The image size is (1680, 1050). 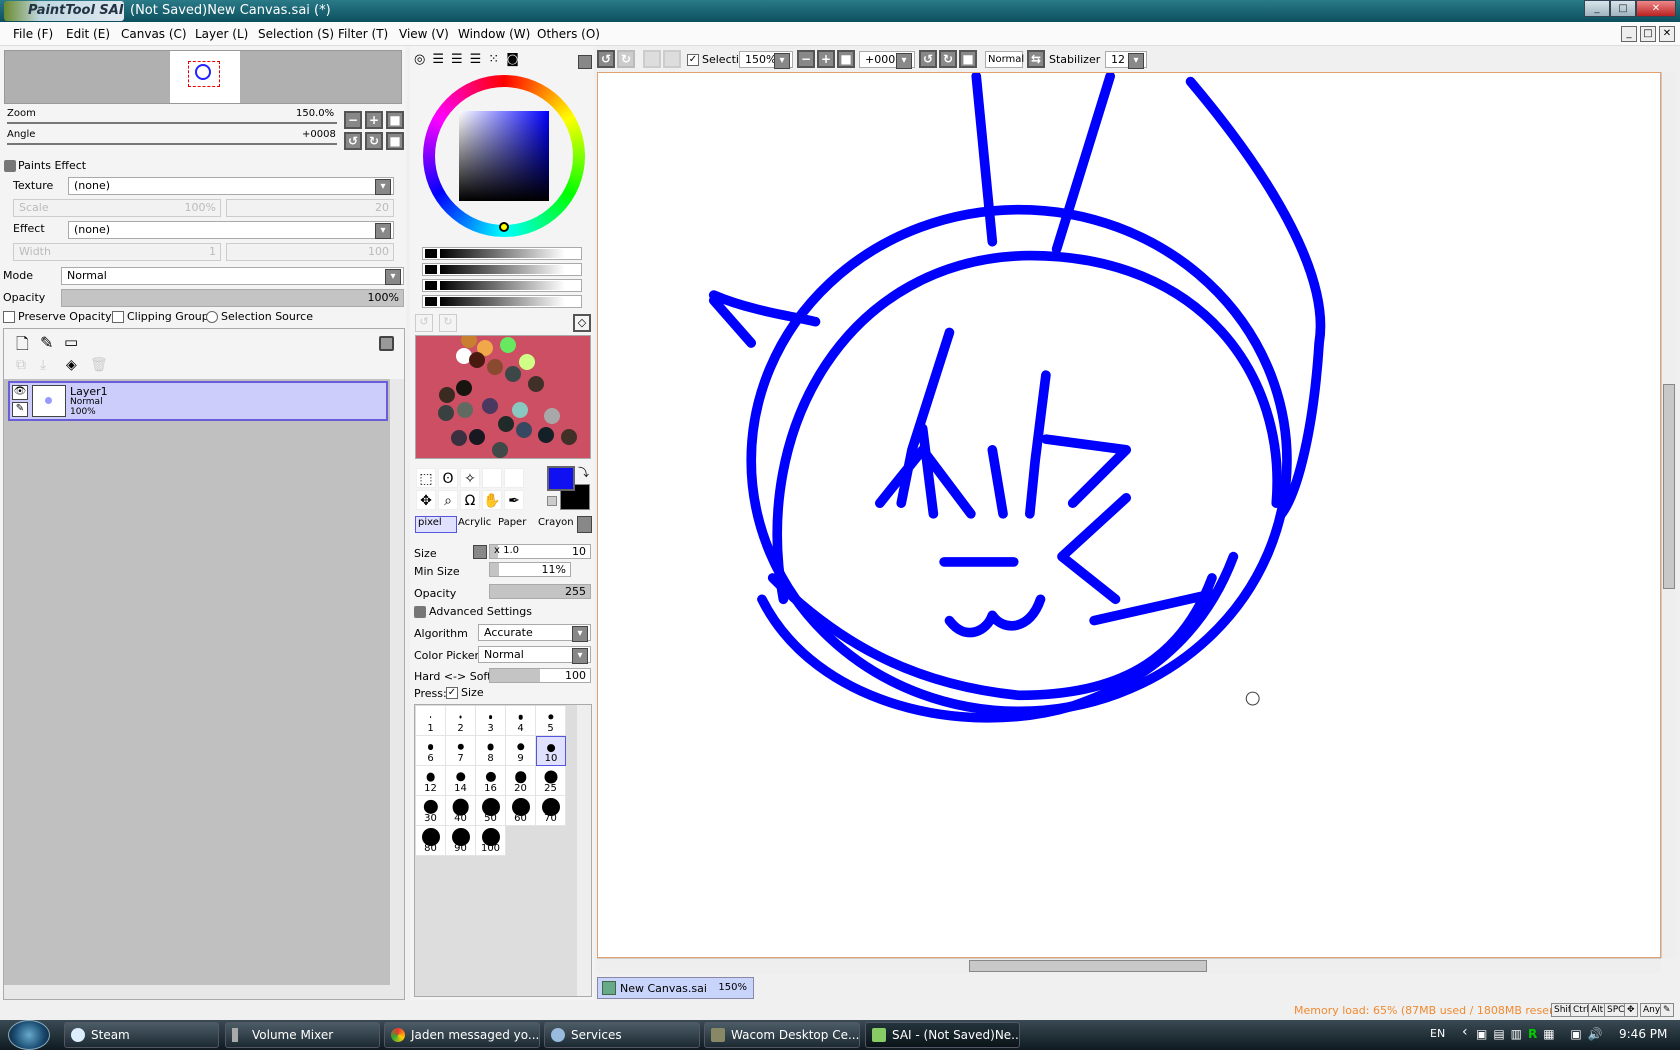 What do you see at coordinates (431, 781) in the screenshot?
I see `brush-size-preset: 12` at bounding box center [431, 781].